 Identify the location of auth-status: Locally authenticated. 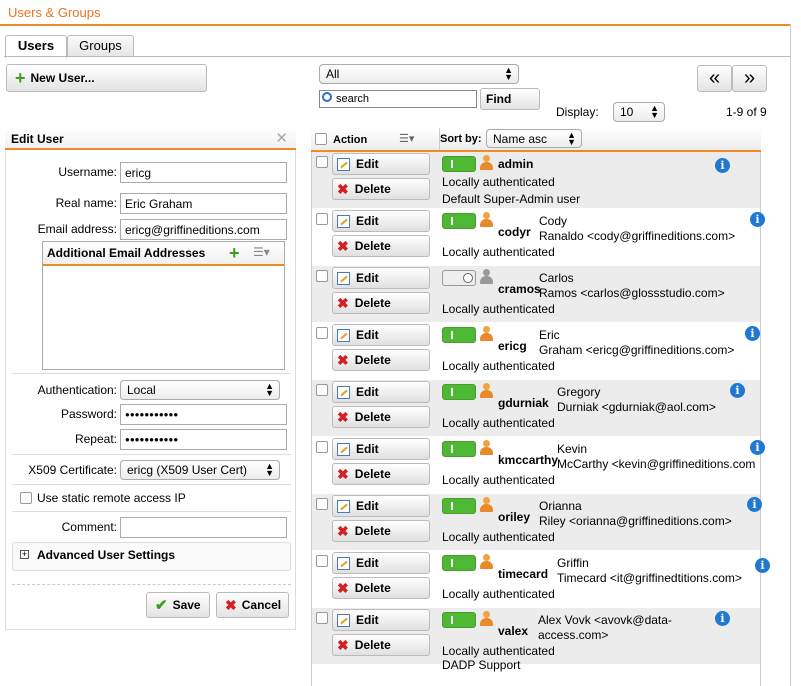
(498, 651).